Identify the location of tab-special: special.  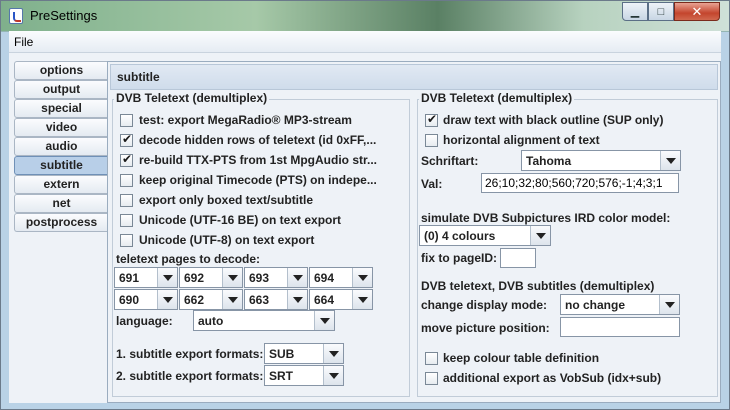
(61, 108).